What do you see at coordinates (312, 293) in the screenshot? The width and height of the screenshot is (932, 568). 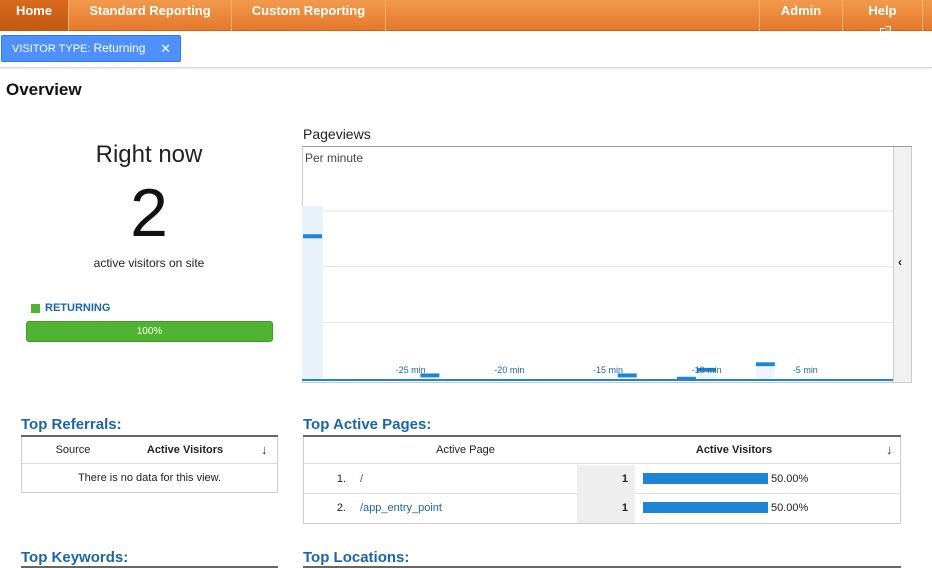 I see `current-minute-highlight` at bounding box center [312, 293].